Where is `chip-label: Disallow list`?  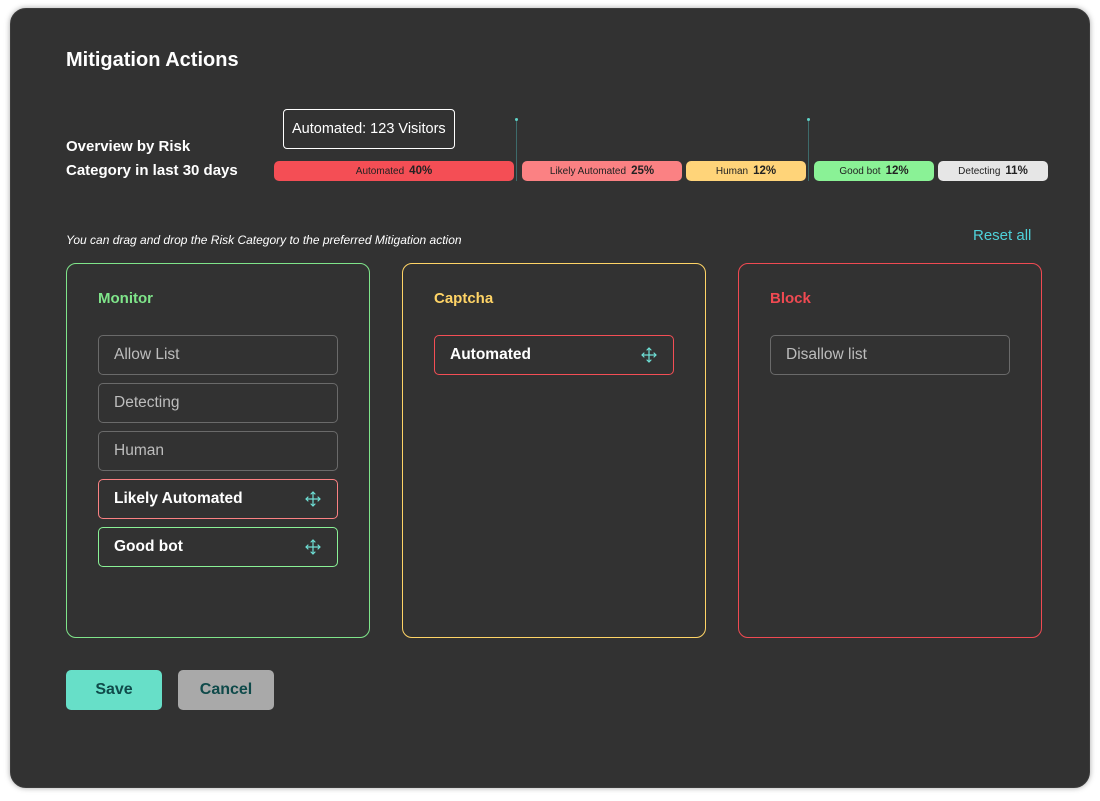
chip-label: Disallow list is located at coordinates (826, 354).